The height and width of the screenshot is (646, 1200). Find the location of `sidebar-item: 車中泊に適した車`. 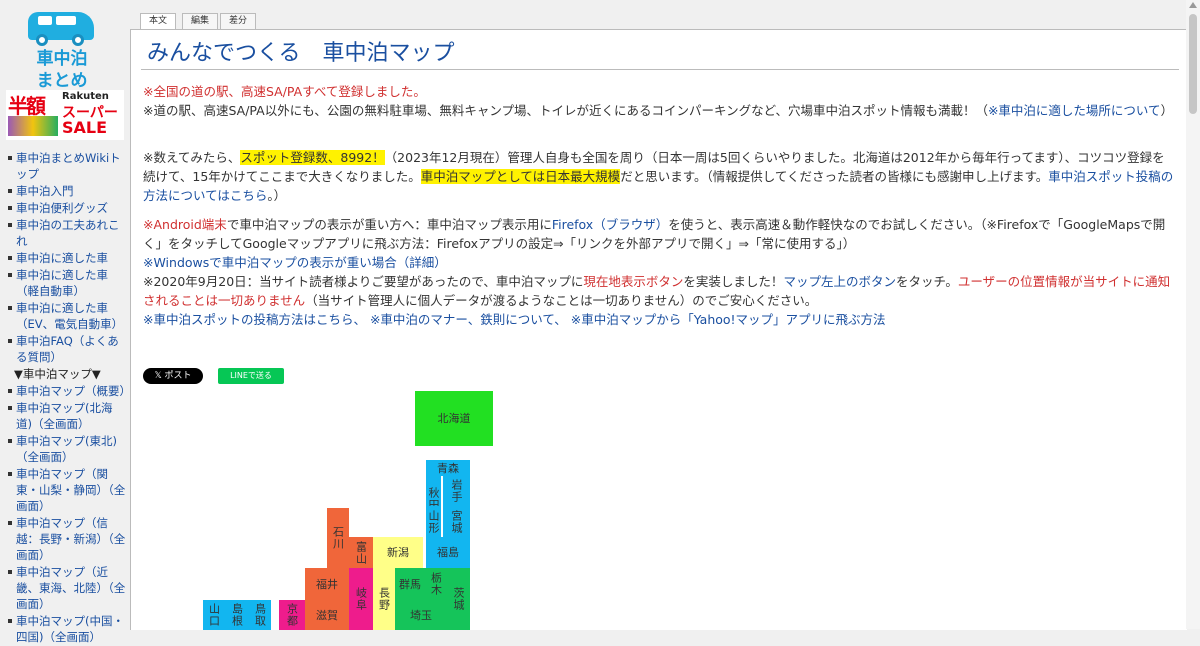

sidebar-item: 車中泊に適した車 is located at coordinates (67, 258).